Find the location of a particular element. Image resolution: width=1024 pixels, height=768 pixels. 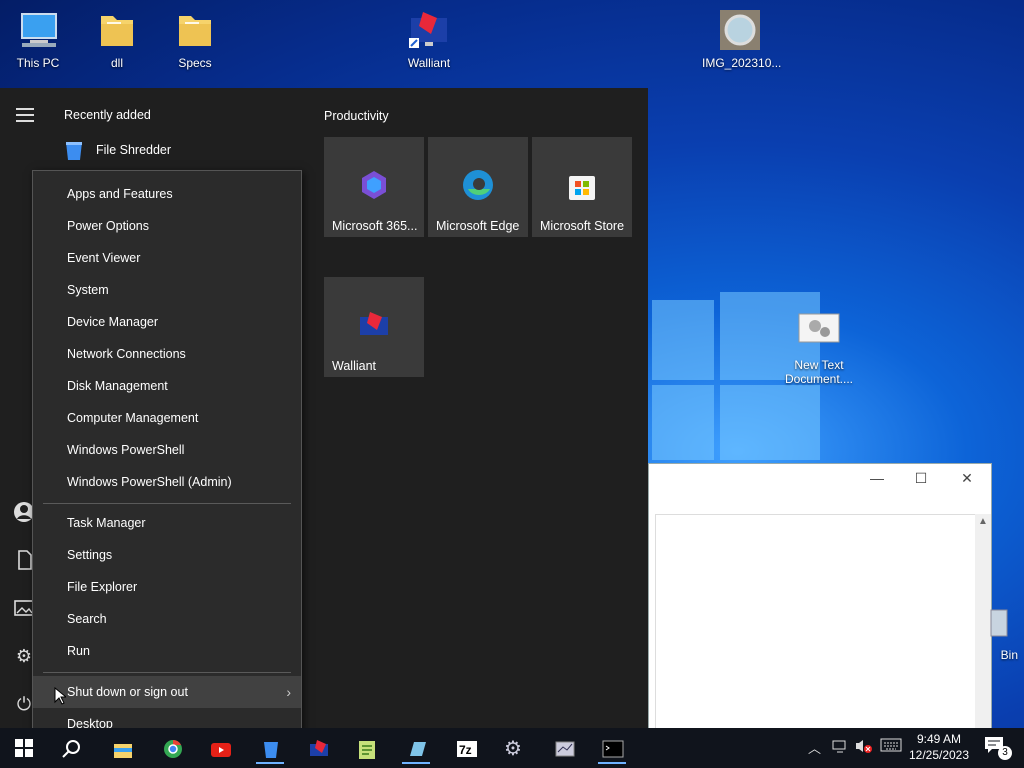

notepad-plus-icon is located at coordinates (367, 749).